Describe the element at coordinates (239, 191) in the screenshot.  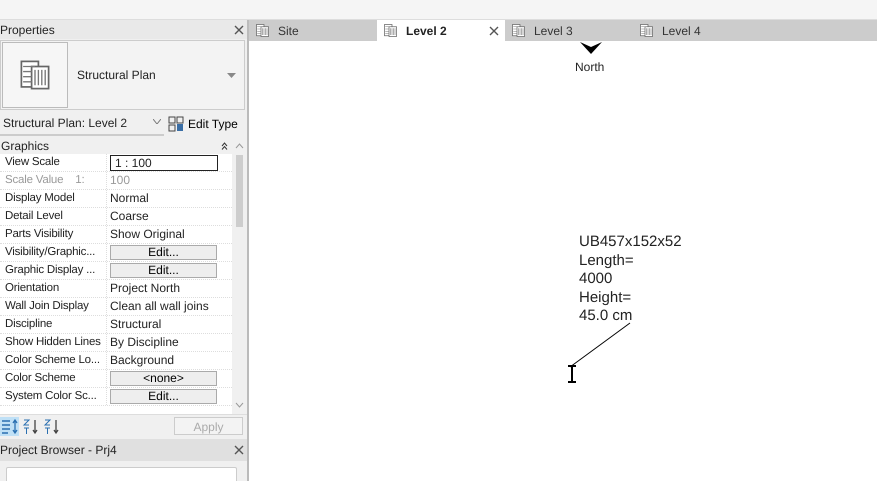
I see `scrollbar-thumb` at that location.